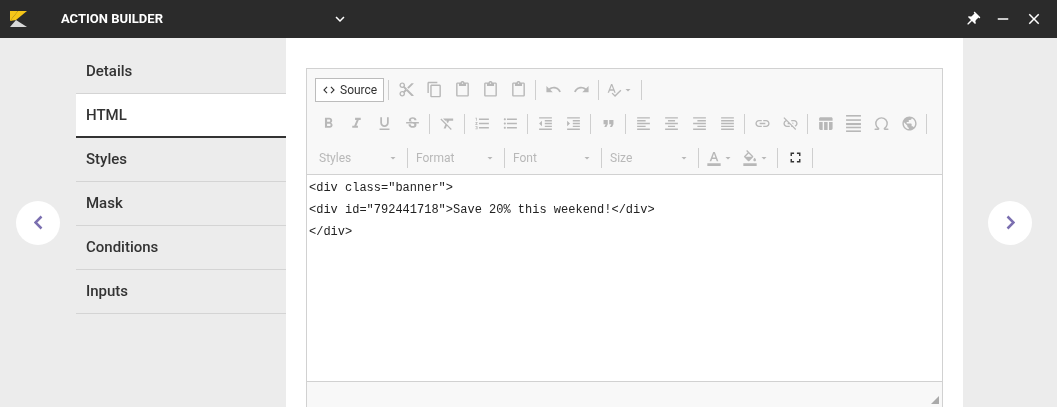  I want to click on previous-button, so click(38, 222).